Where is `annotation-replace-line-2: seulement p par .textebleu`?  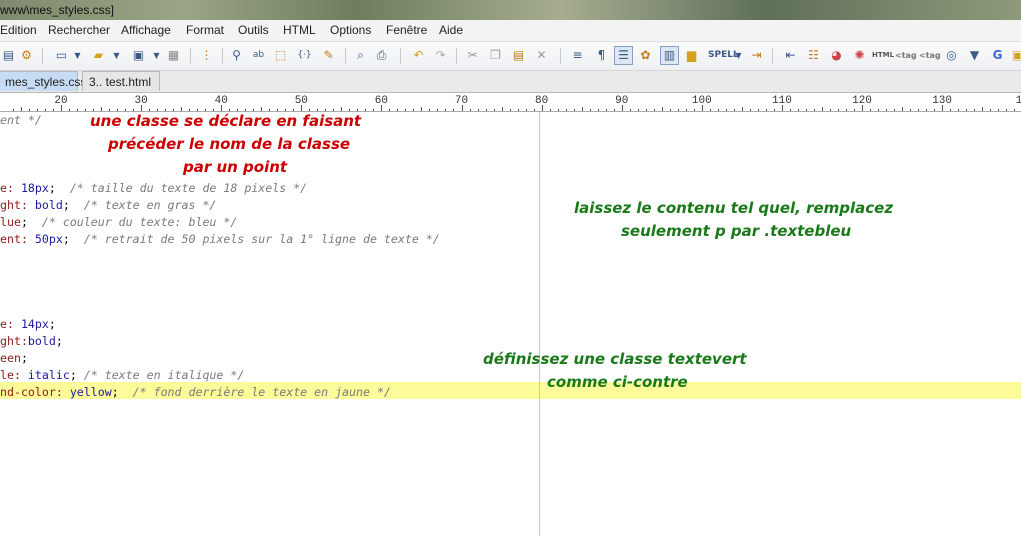 annotation-replace-line-2: seulement p par .textebleu is located at coordinates (736, 231).